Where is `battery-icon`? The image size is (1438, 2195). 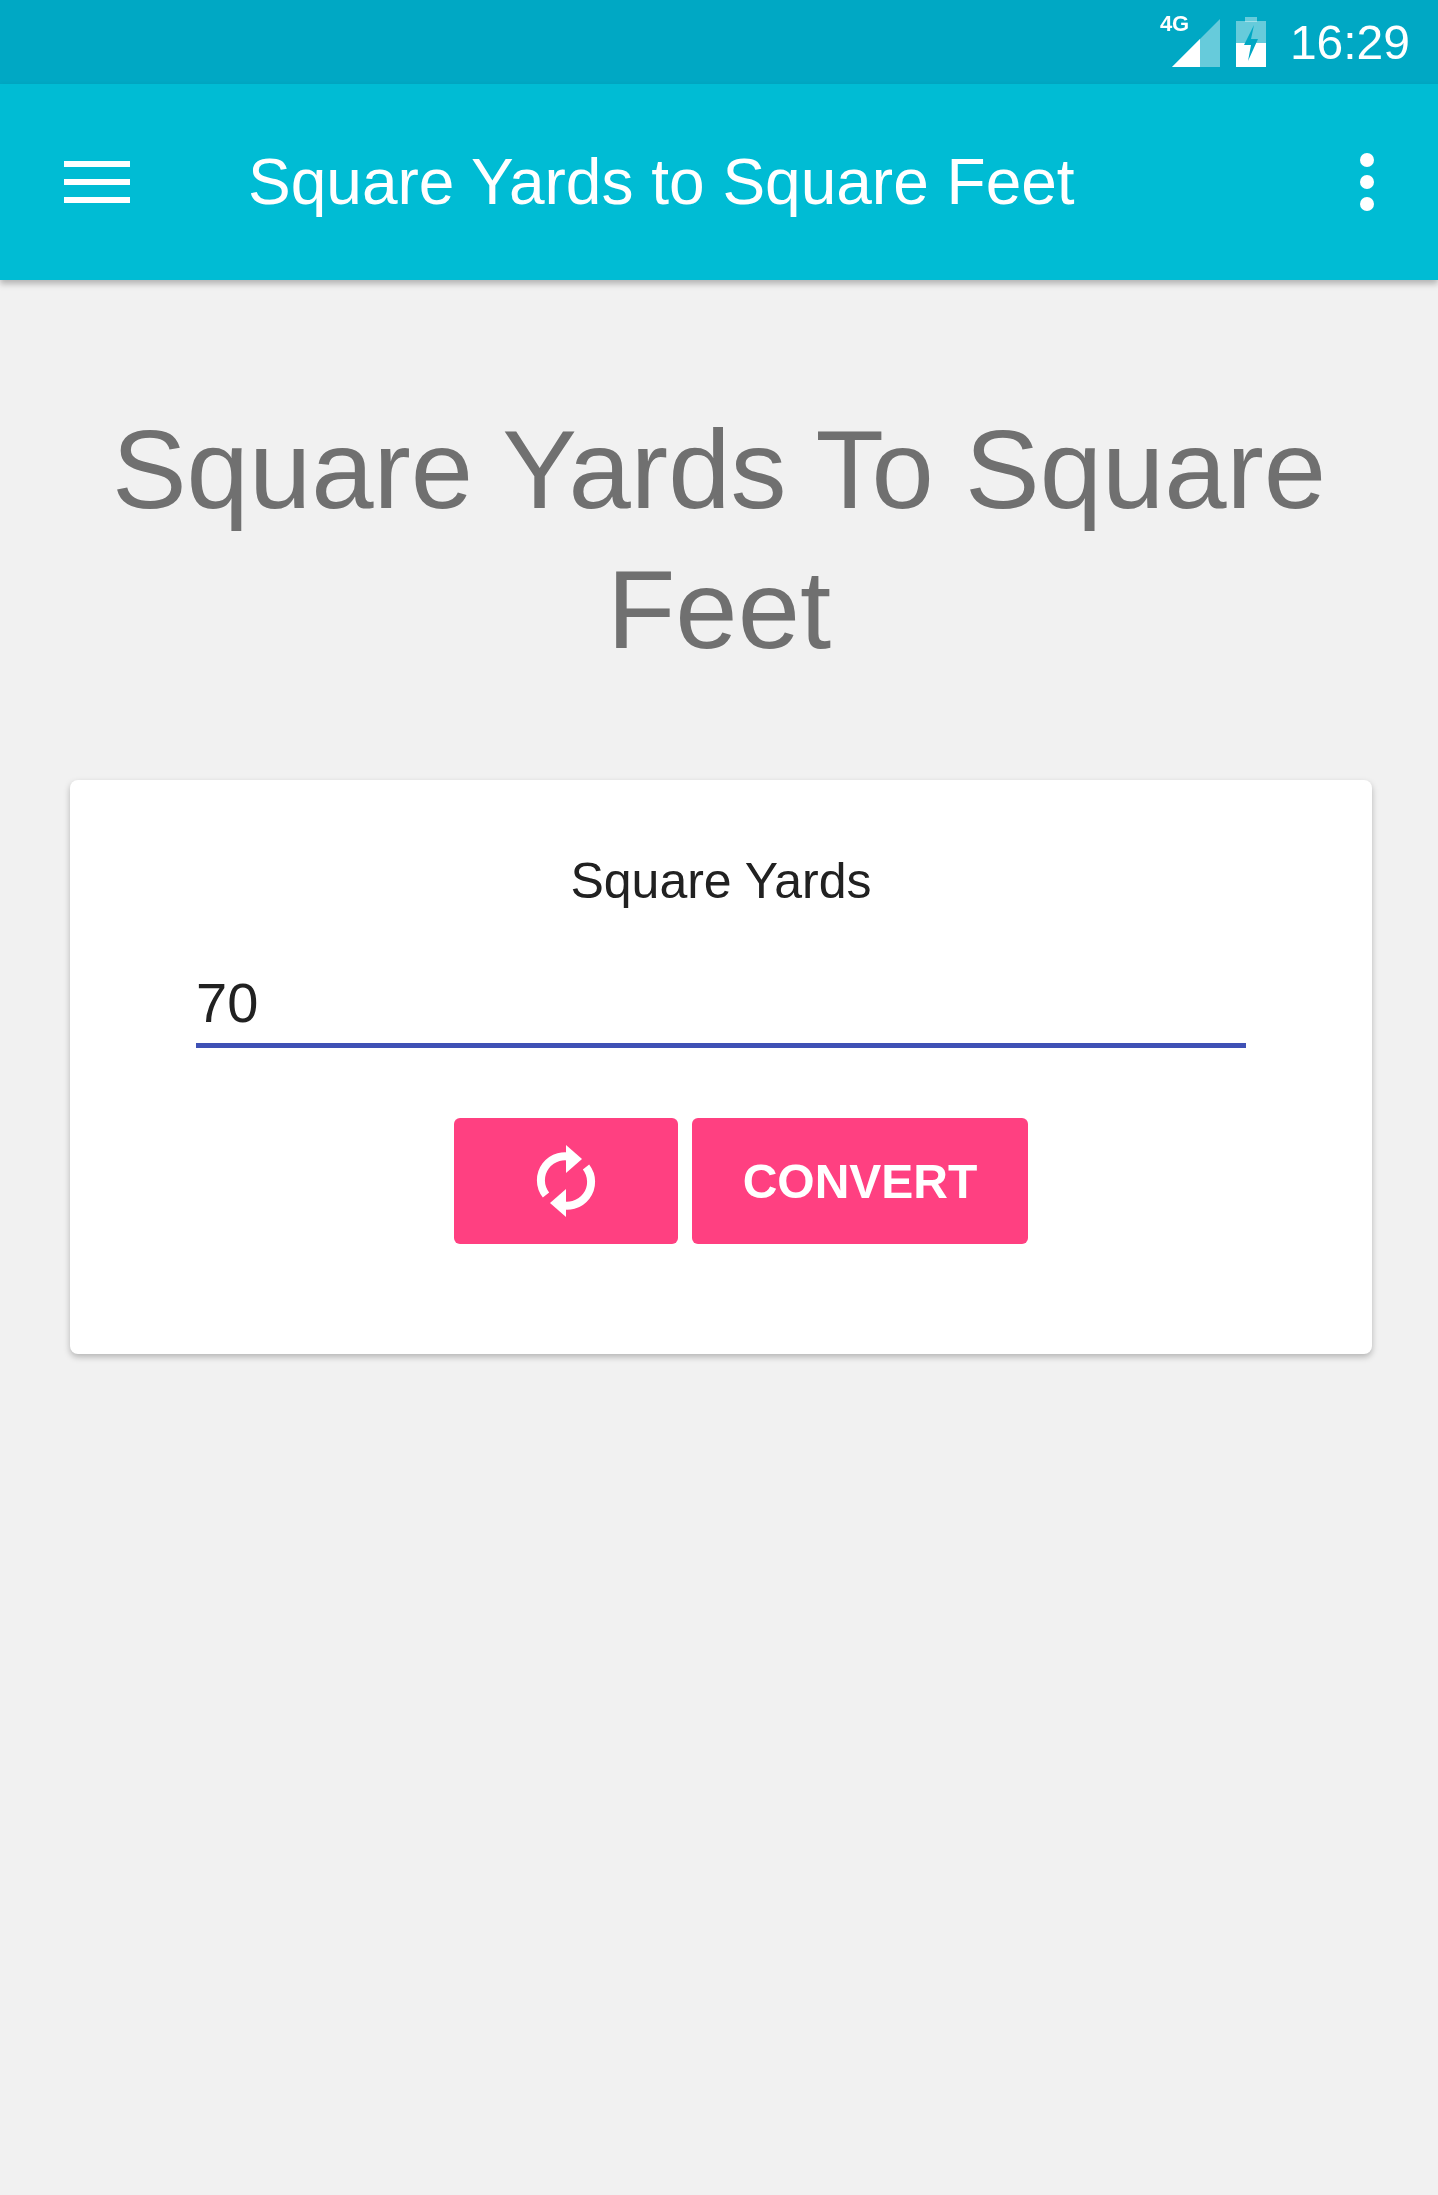 battery-icon is located at coordinates (1250, 42).